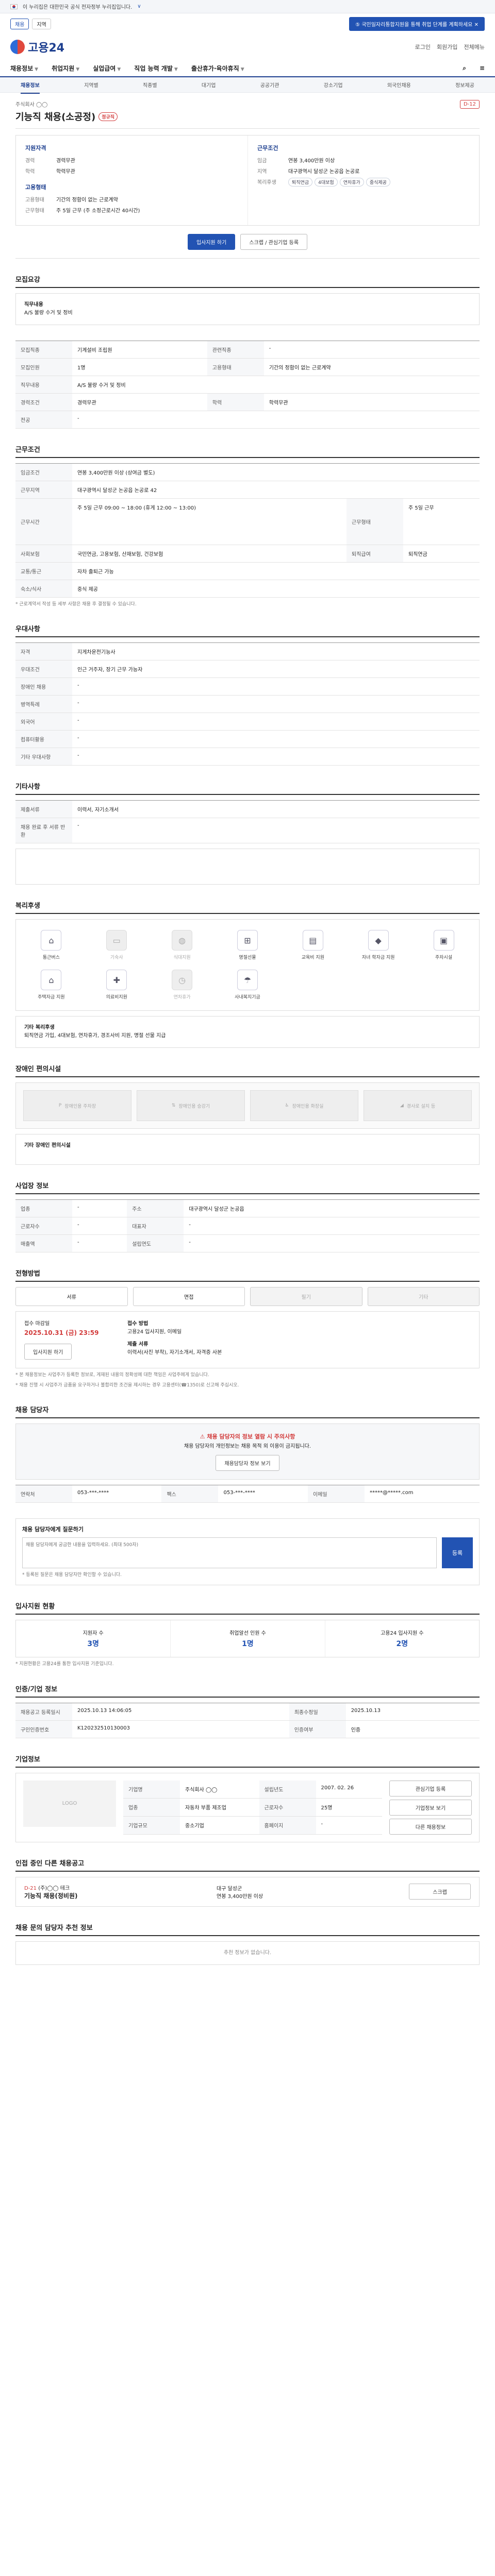 This screenshot has height=2576, width=495. I want to click on nav-item-support: 취업지원 ▼, so click(65, 68).